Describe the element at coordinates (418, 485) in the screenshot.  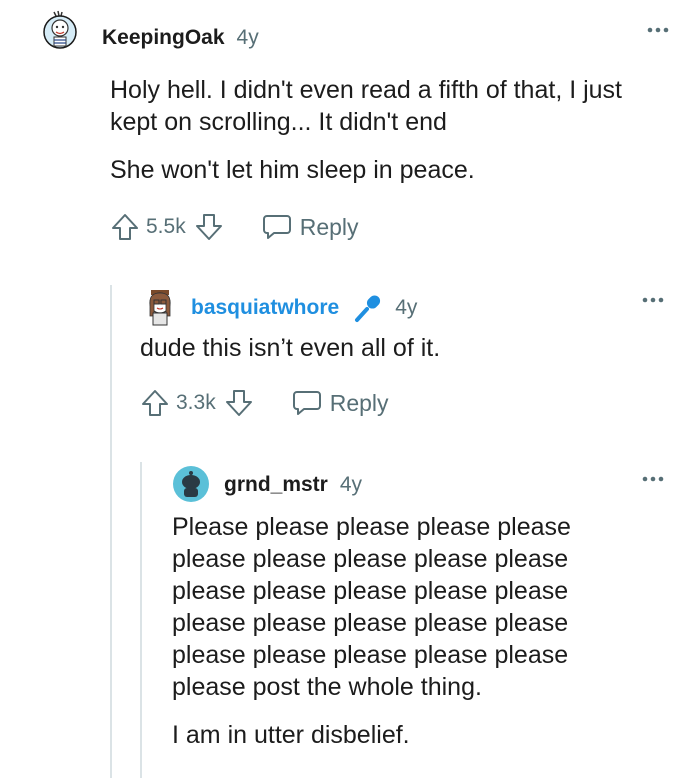
I see `comment-header: grnd_mstr 4y` at that location.